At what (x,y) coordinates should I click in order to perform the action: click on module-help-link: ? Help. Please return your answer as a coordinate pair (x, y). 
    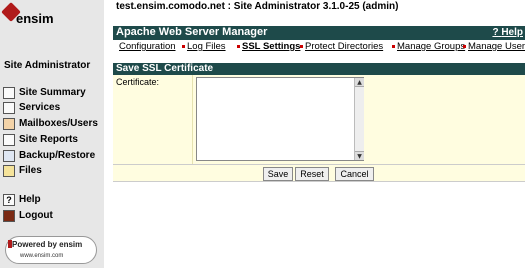
    Looking at the image, I should click on (507, 32).